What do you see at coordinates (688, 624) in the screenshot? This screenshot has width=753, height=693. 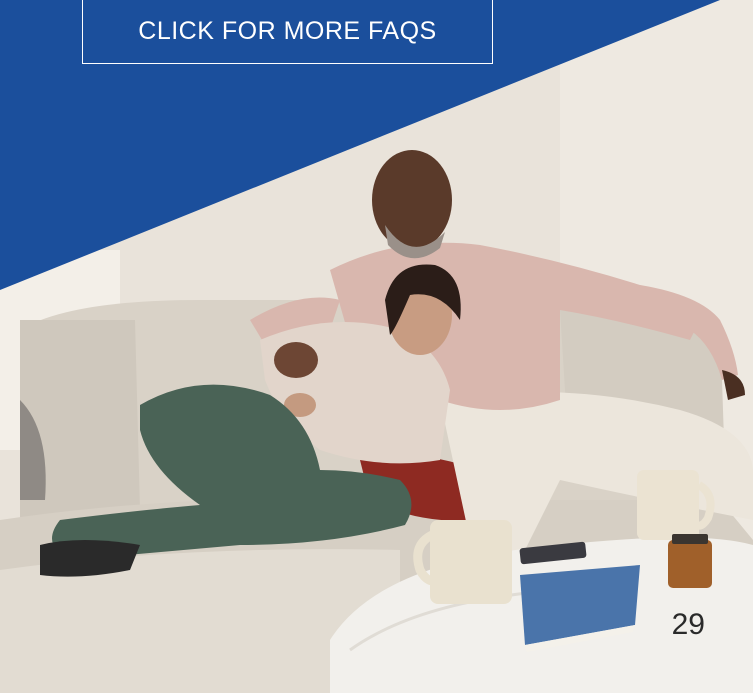 I see `page-number: 29` at bounding box center [688, 624].